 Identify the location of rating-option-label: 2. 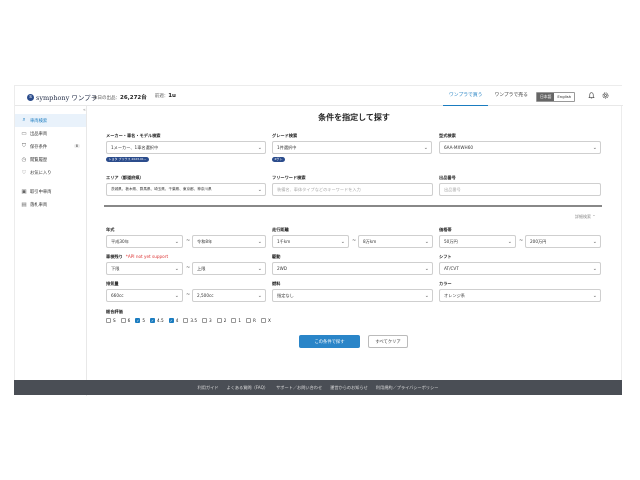
(225, 320).